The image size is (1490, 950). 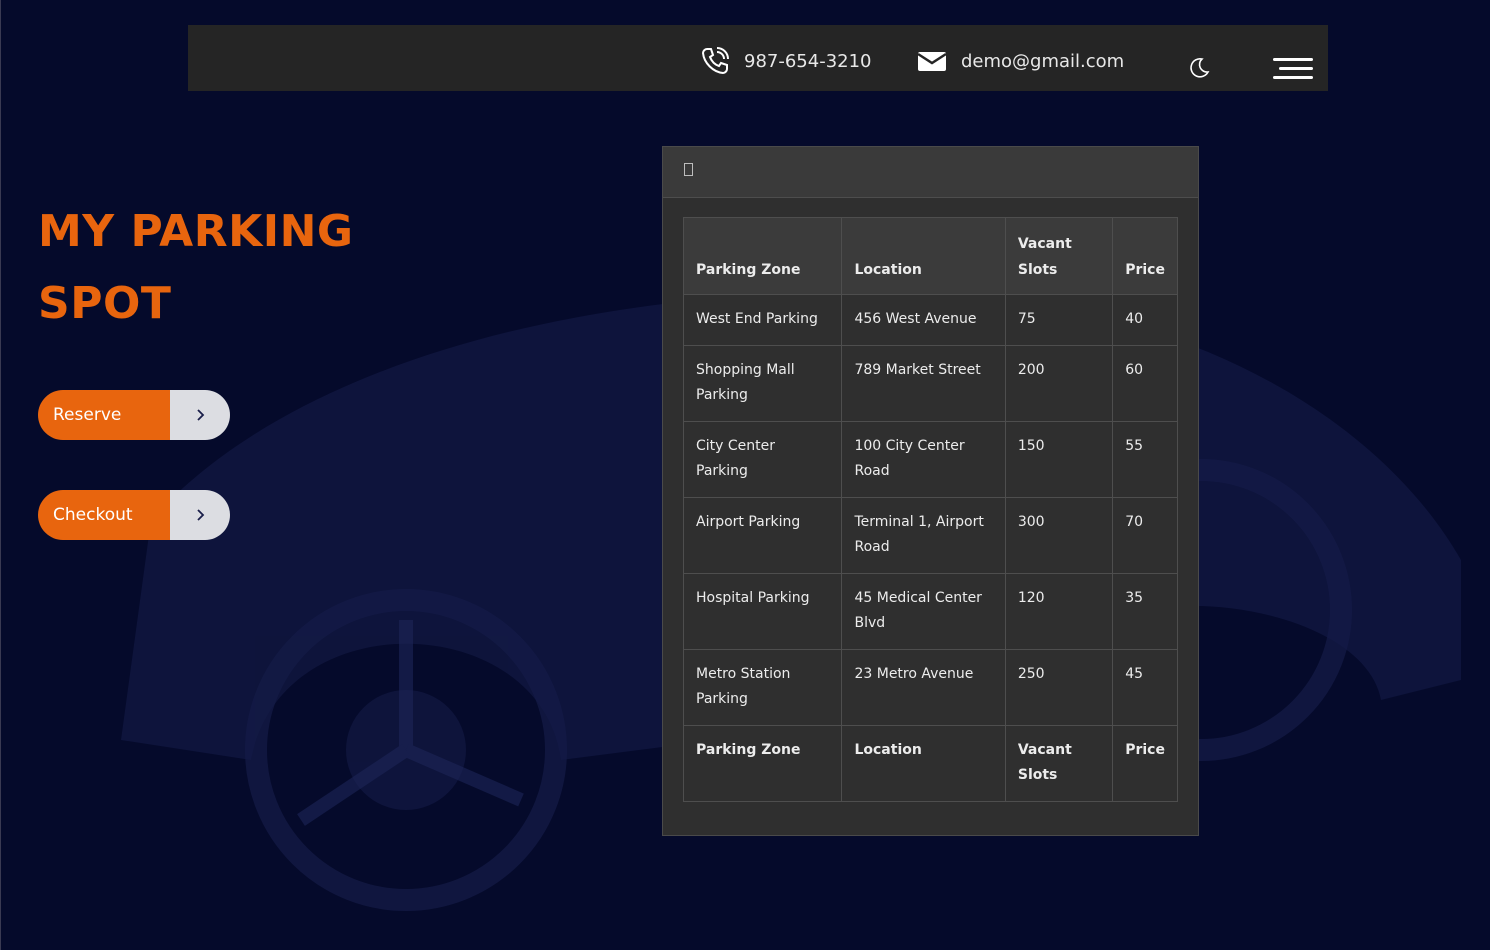 What do you see at coordinates (104, 515) in the screenshot?
I see `checkout-button-label: Checkout` at bounding box center [104, 515].